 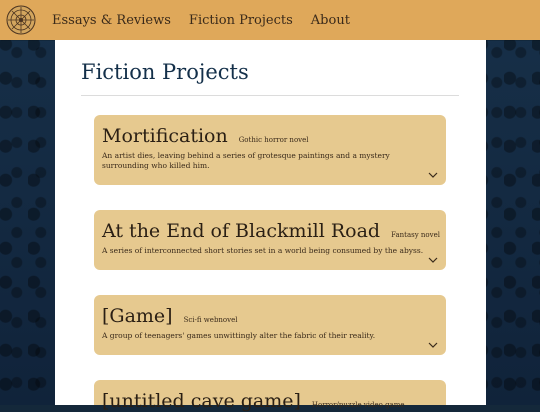 I want to click on top-navigation-bar: Essays & Reviews Fiction Projects About, so click(x=270, y=20).